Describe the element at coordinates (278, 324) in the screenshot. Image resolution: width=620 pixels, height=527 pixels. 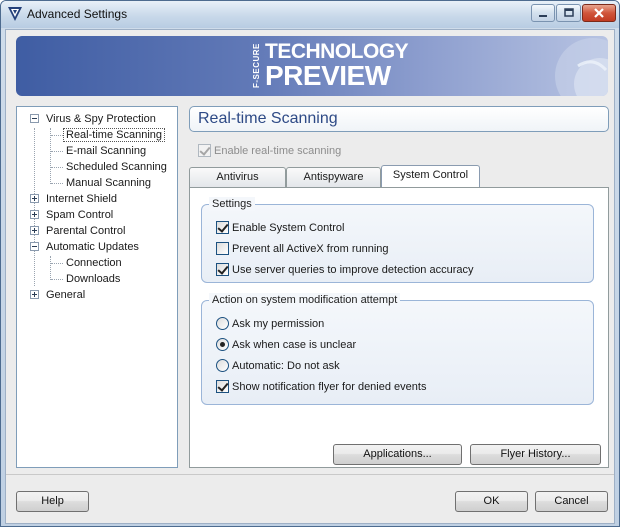
I see `ask-permission-label: Ask my permission` at that location.